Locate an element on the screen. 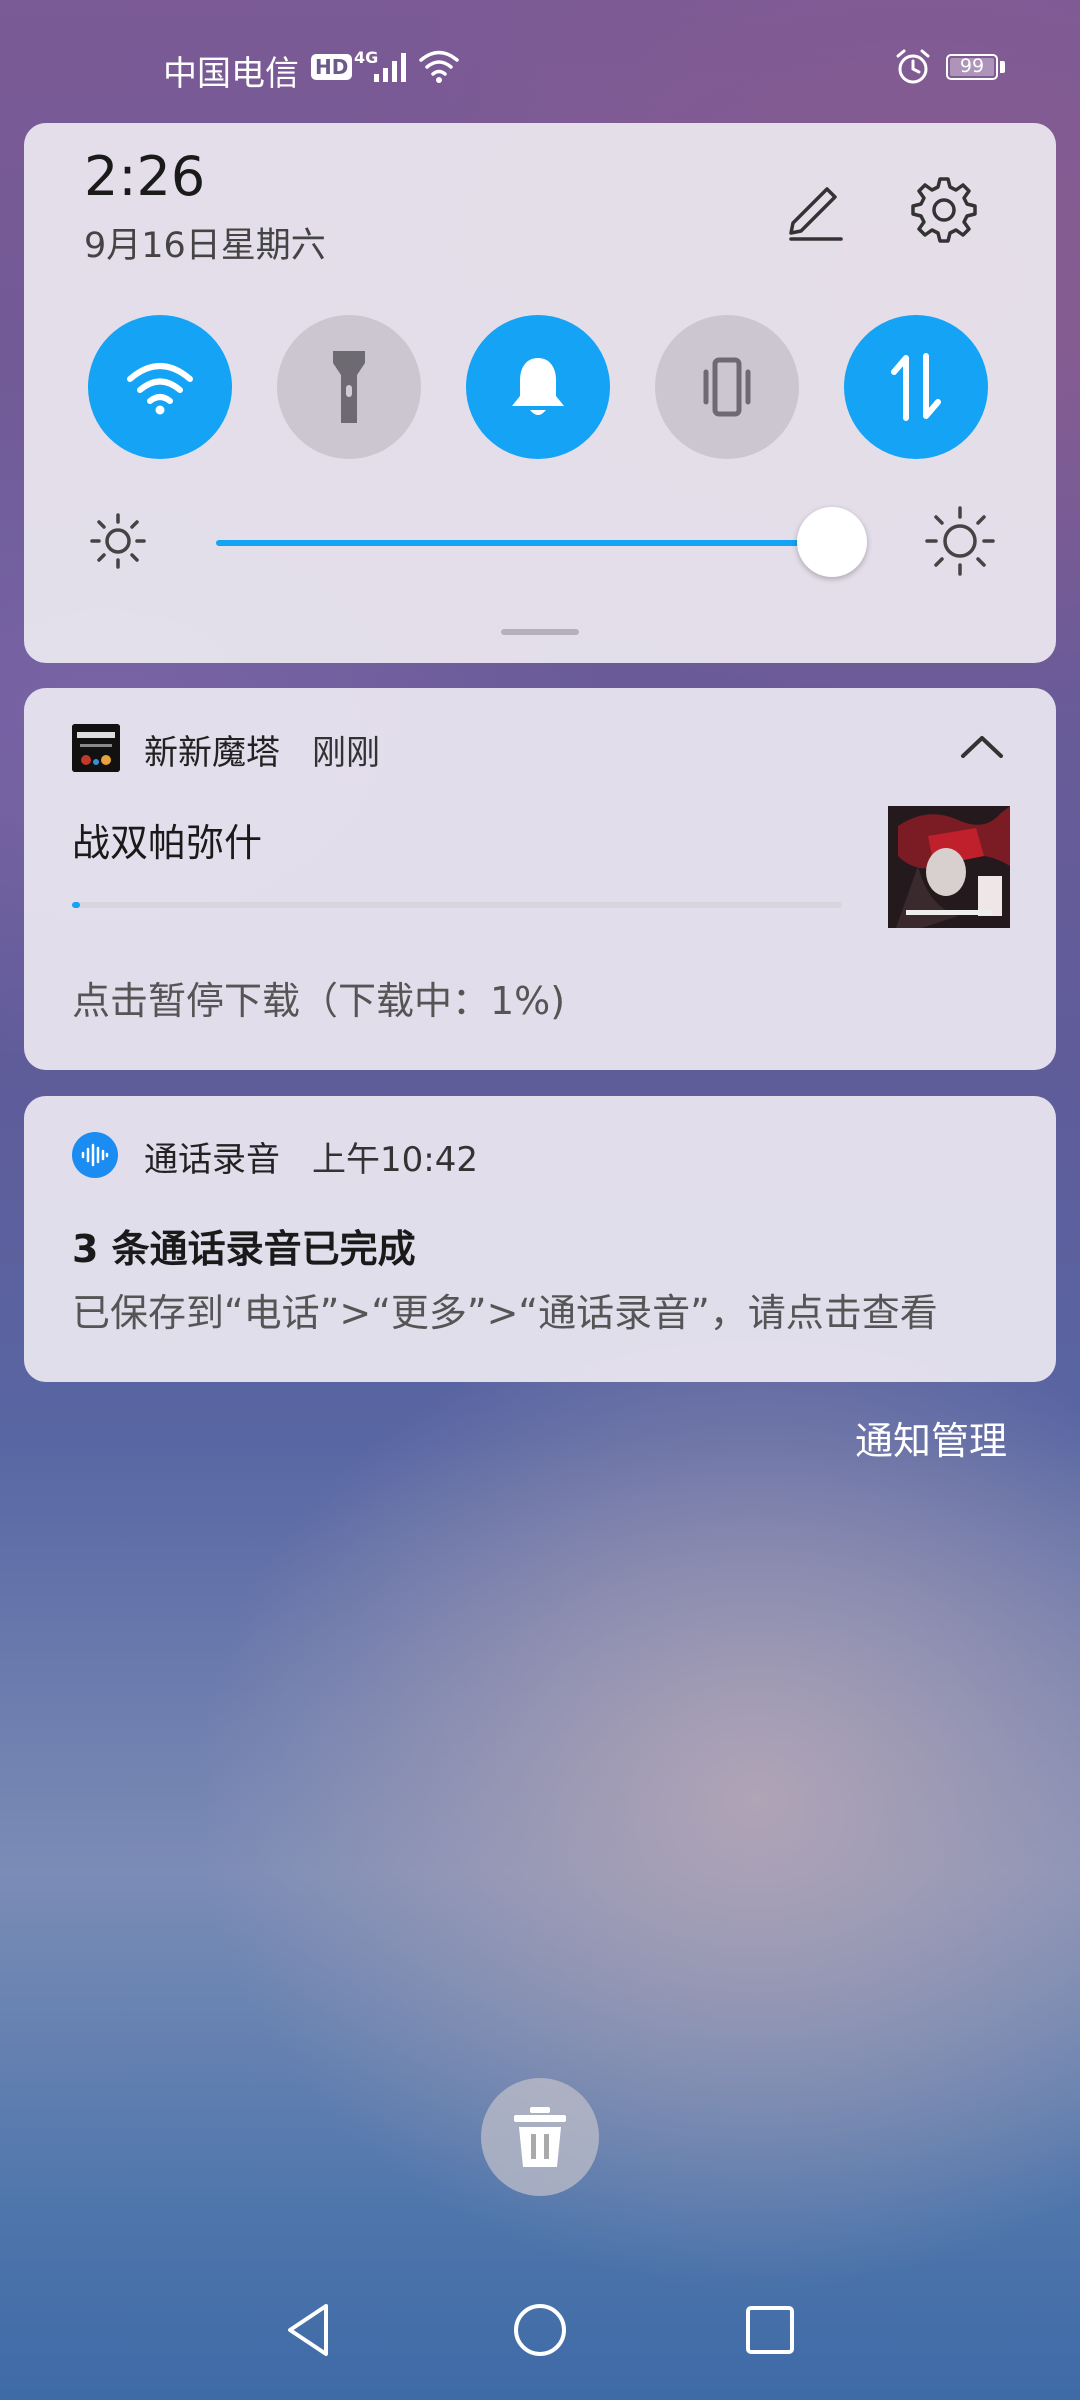 The height and width of the screenshot is (2400, 1080). battery-icon: 99 is located at coordinates (972, 67).